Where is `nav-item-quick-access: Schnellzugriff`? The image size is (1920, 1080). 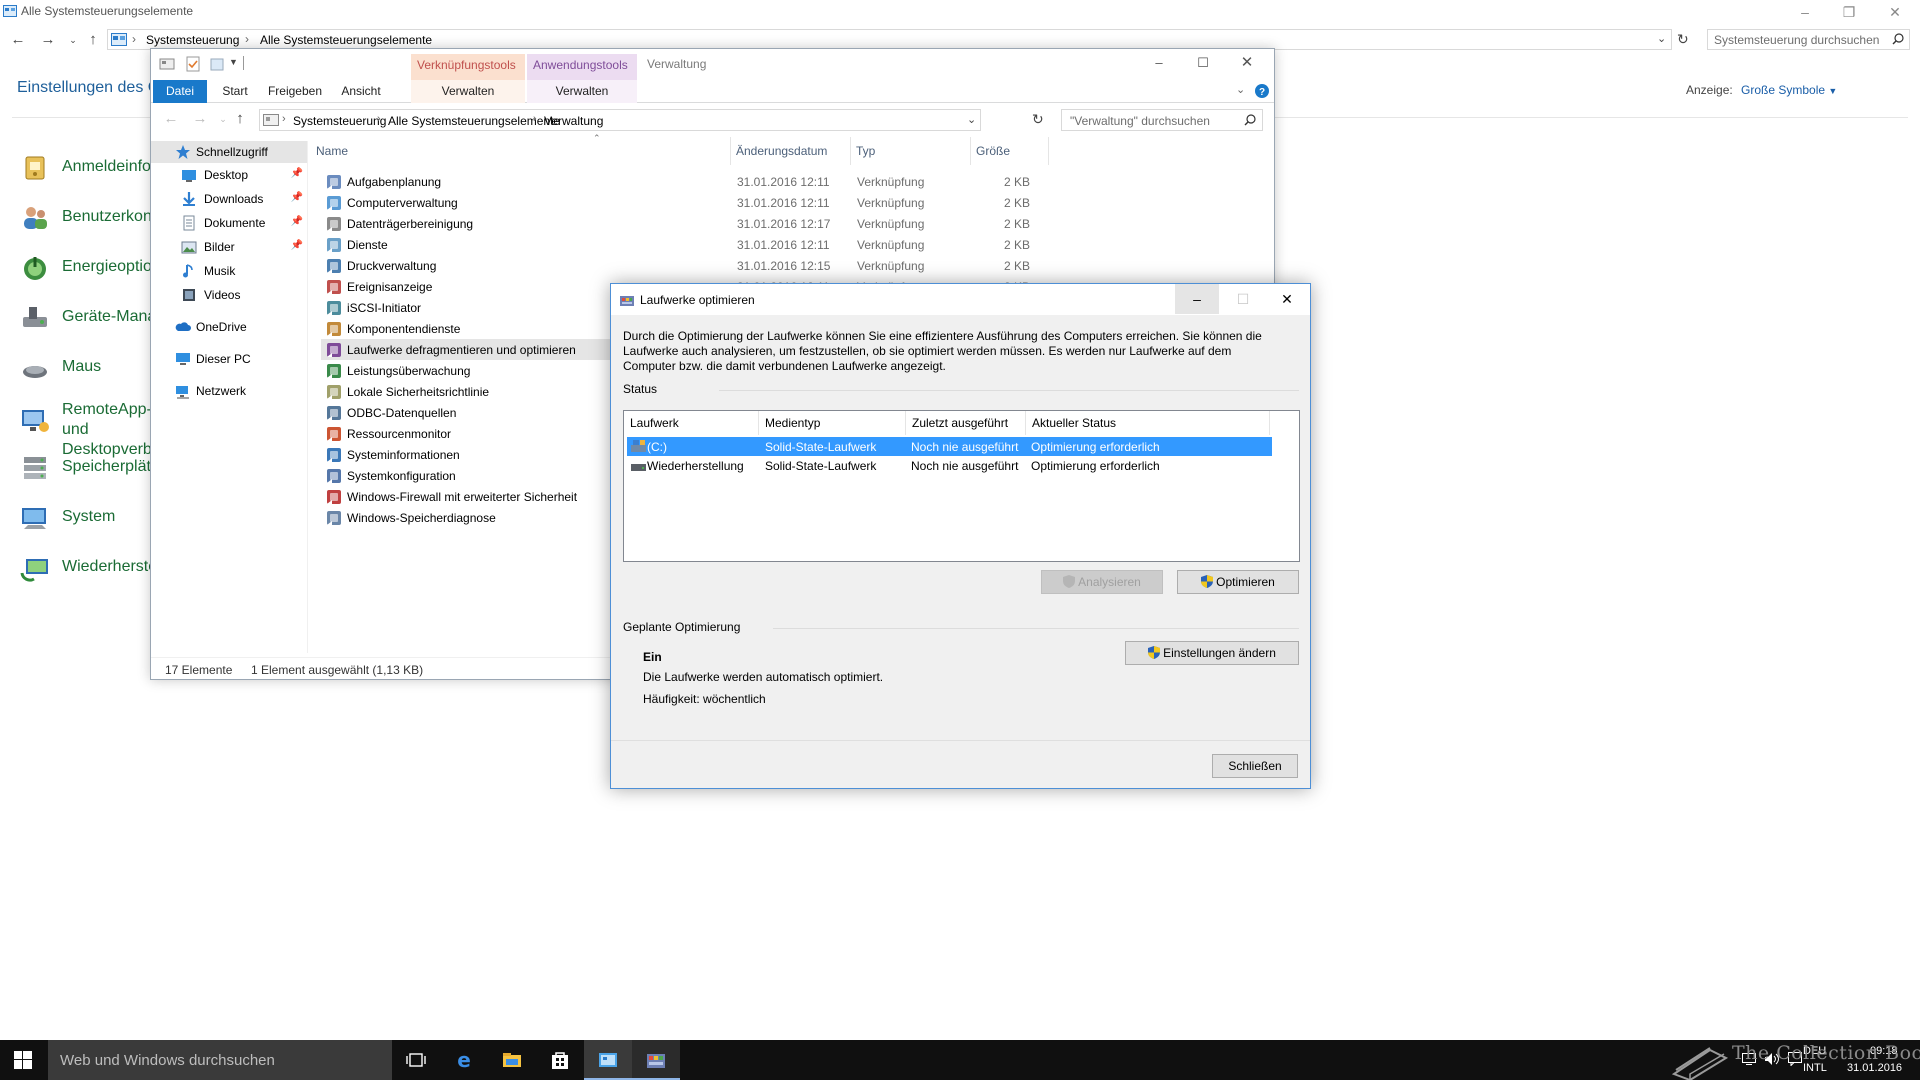
nav-item-quick-access: Schnellzugriff is located at coordinates (229, 152).